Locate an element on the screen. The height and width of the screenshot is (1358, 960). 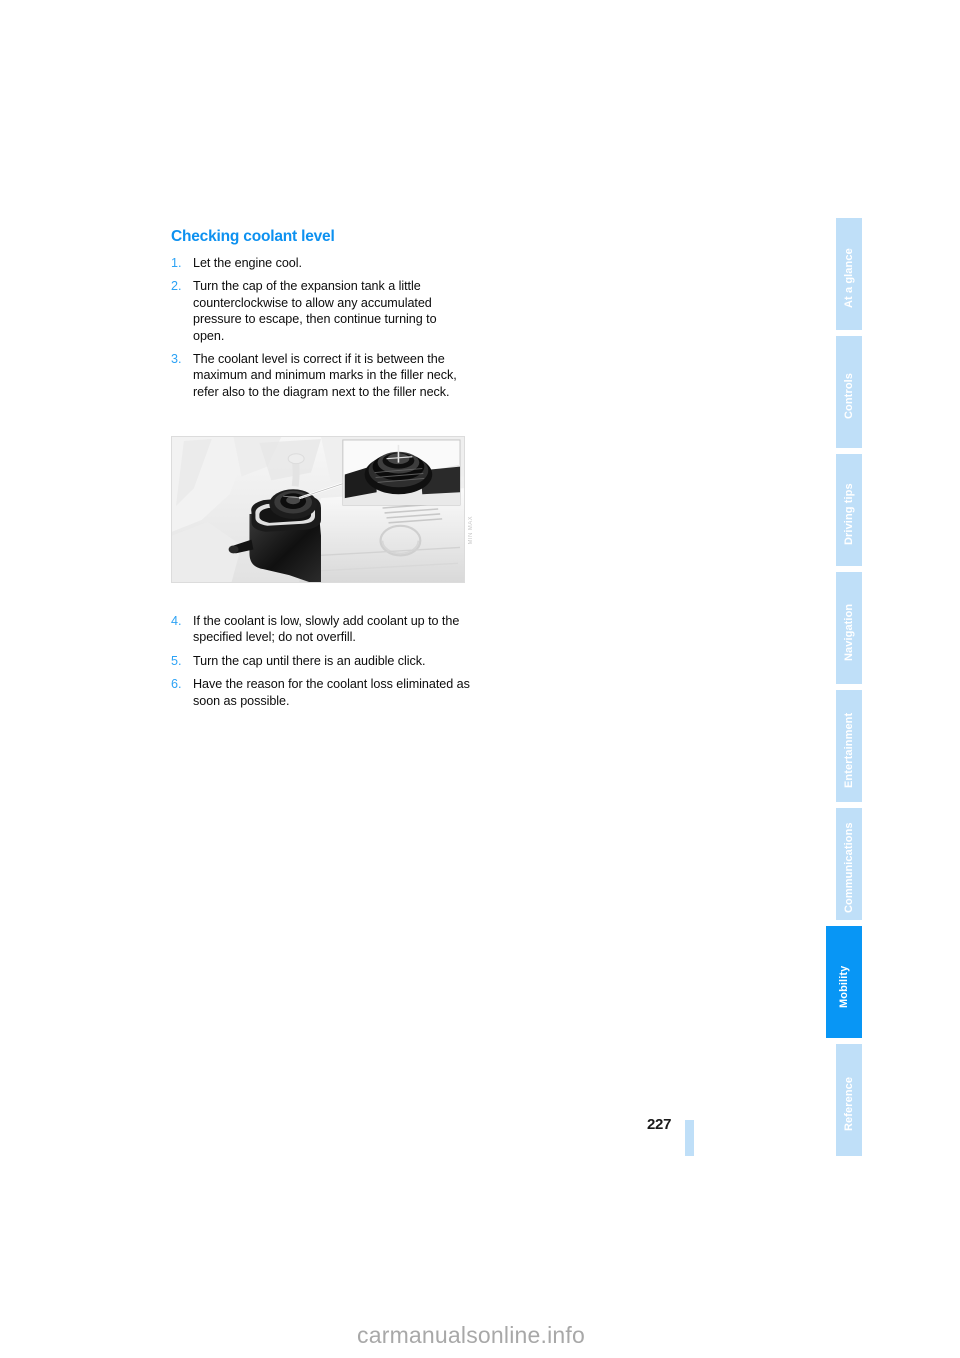
coolant-tank-figure is located at coordinates (318, 509).